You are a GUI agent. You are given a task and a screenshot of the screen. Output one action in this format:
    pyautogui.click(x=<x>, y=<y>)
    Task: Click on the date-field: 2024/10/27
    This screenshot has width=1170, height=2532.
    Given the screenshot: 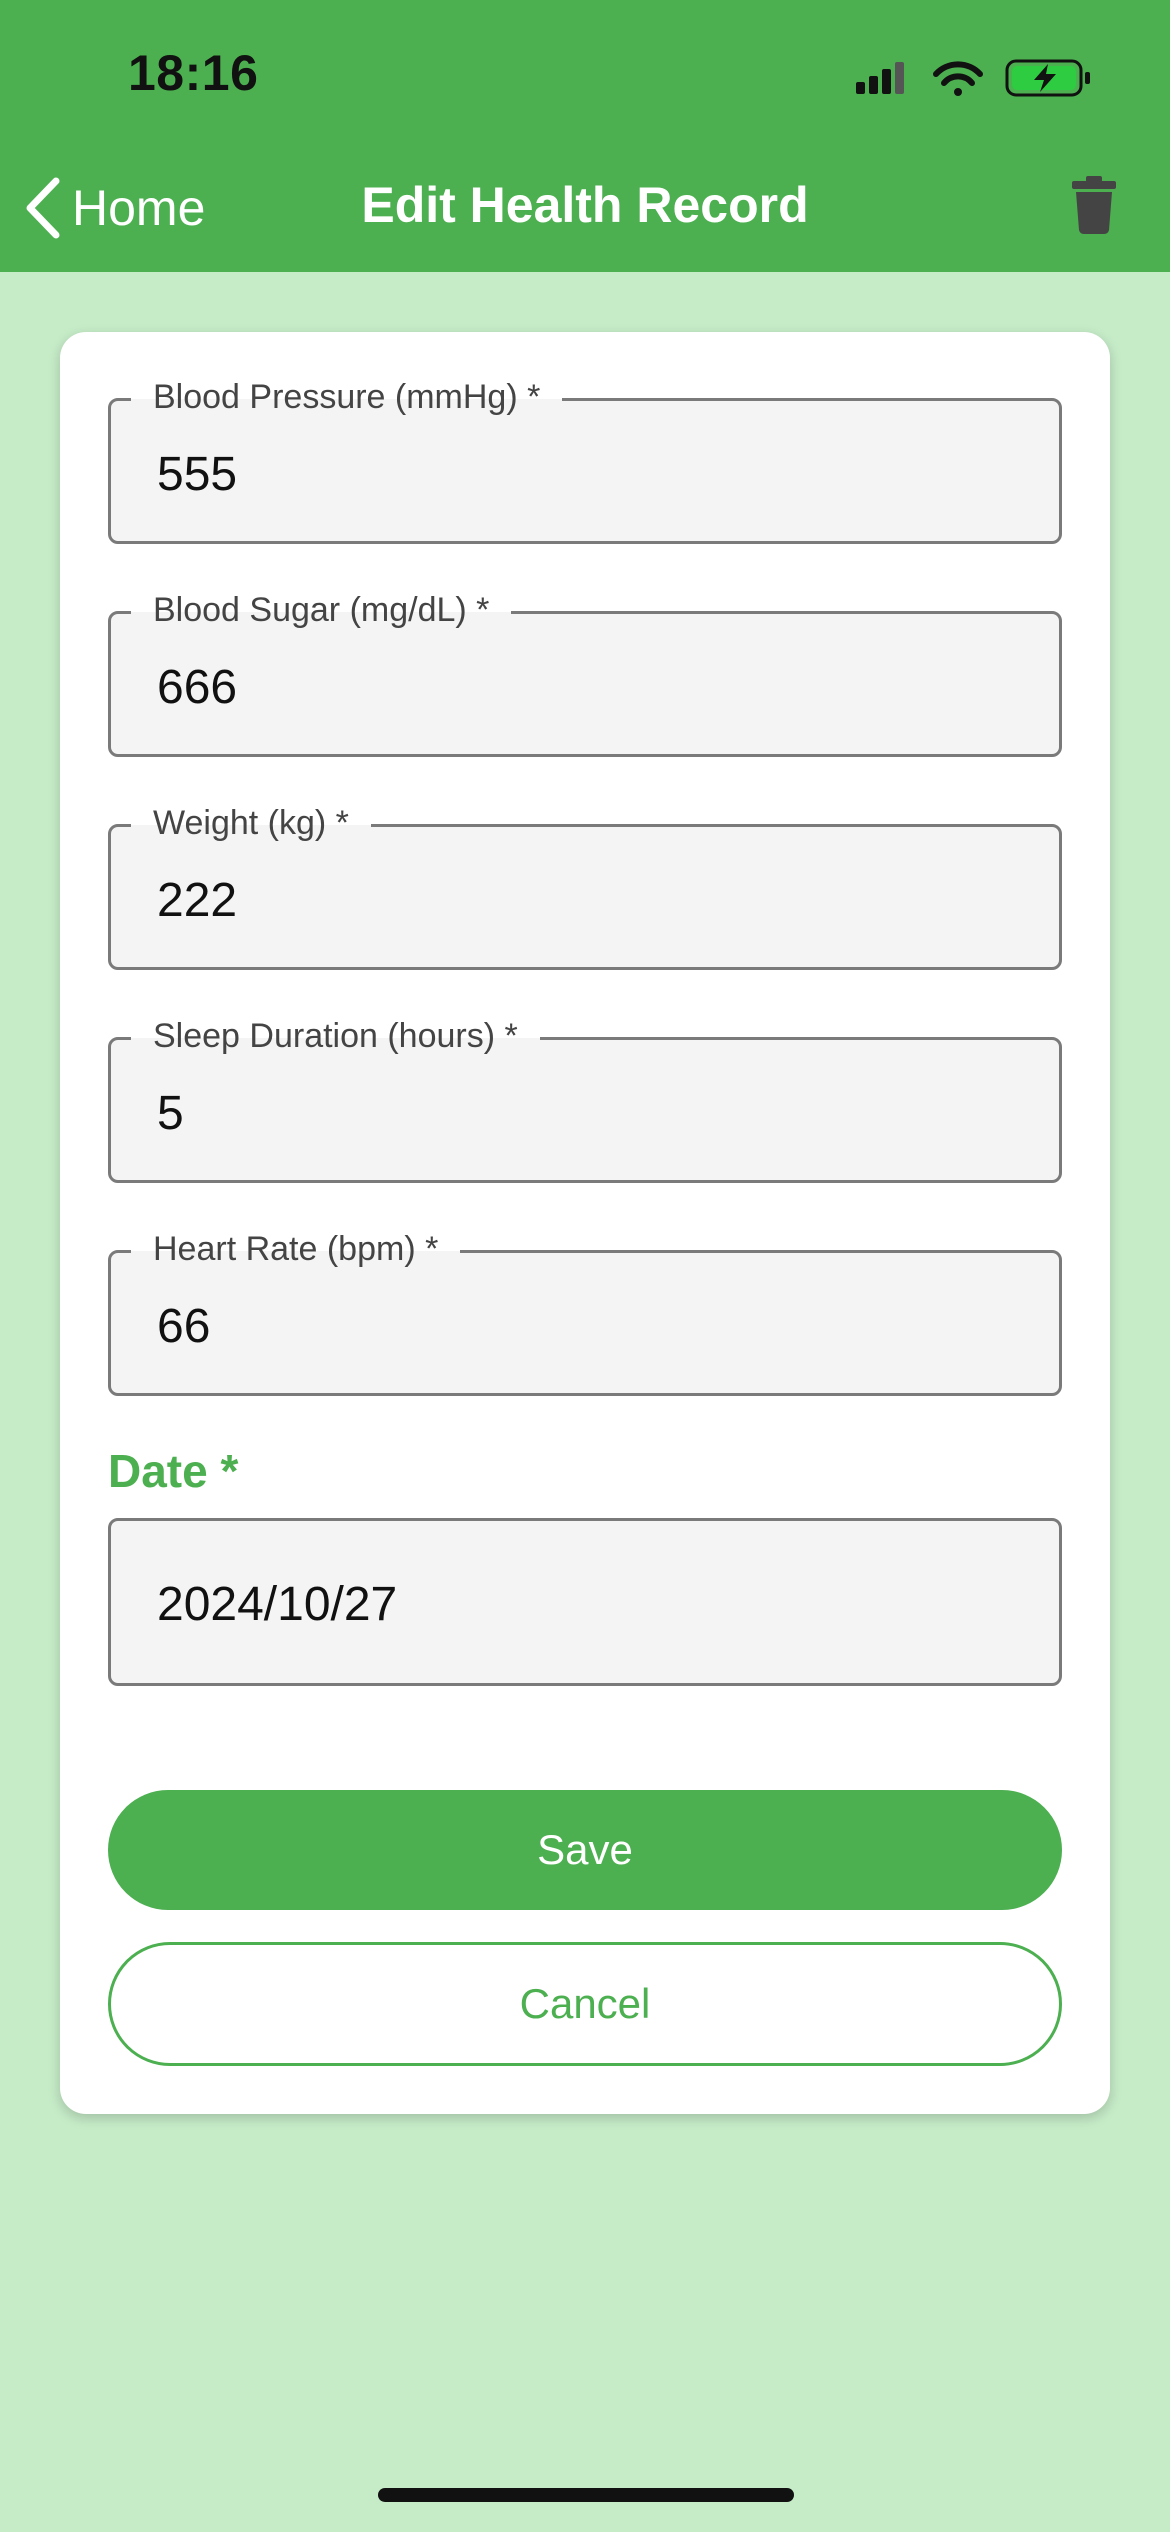 What is the action you would take?
    pyautogui.click(x=585, y=1602)
    